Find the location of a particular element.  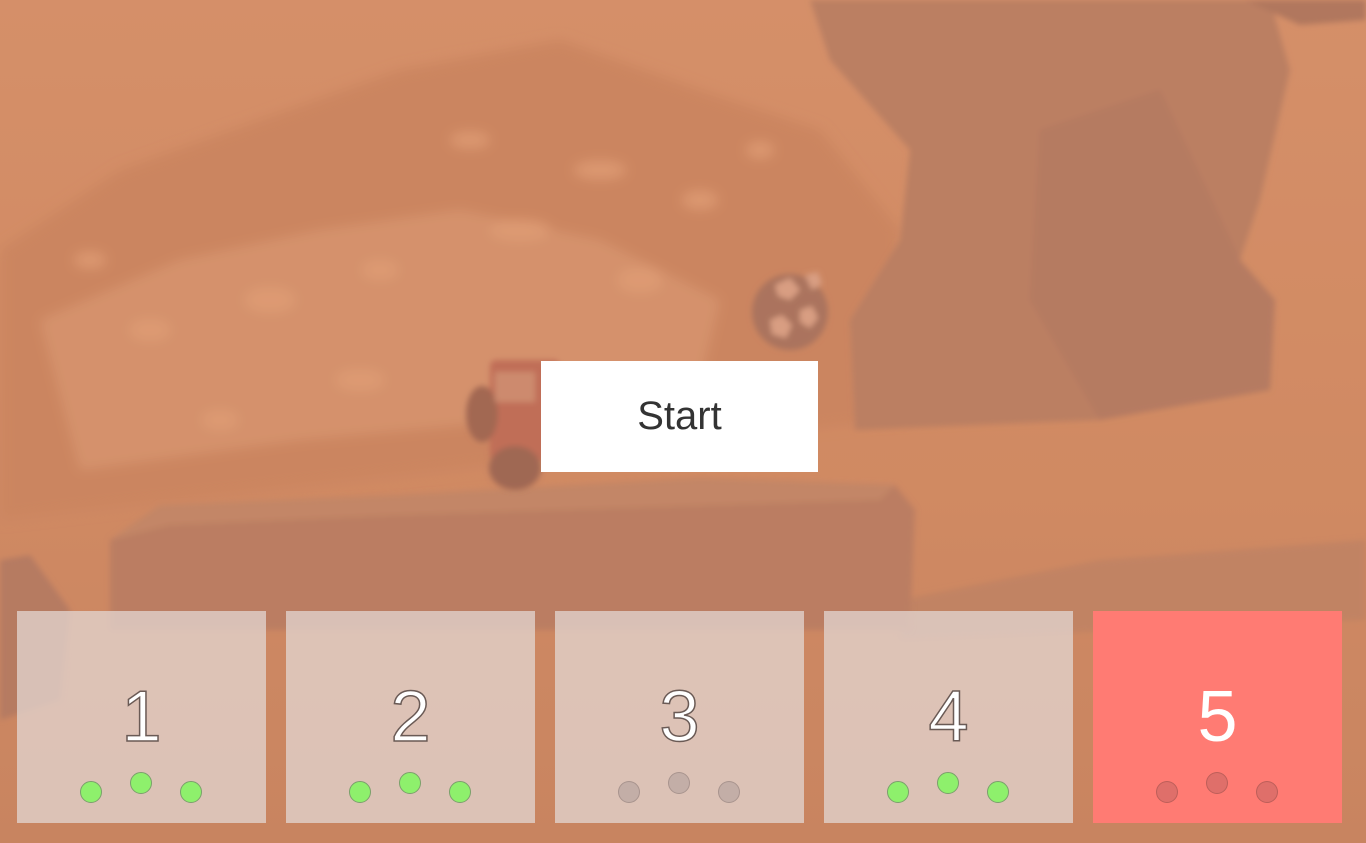

start-button: Start is located at coordinates (679, 416).